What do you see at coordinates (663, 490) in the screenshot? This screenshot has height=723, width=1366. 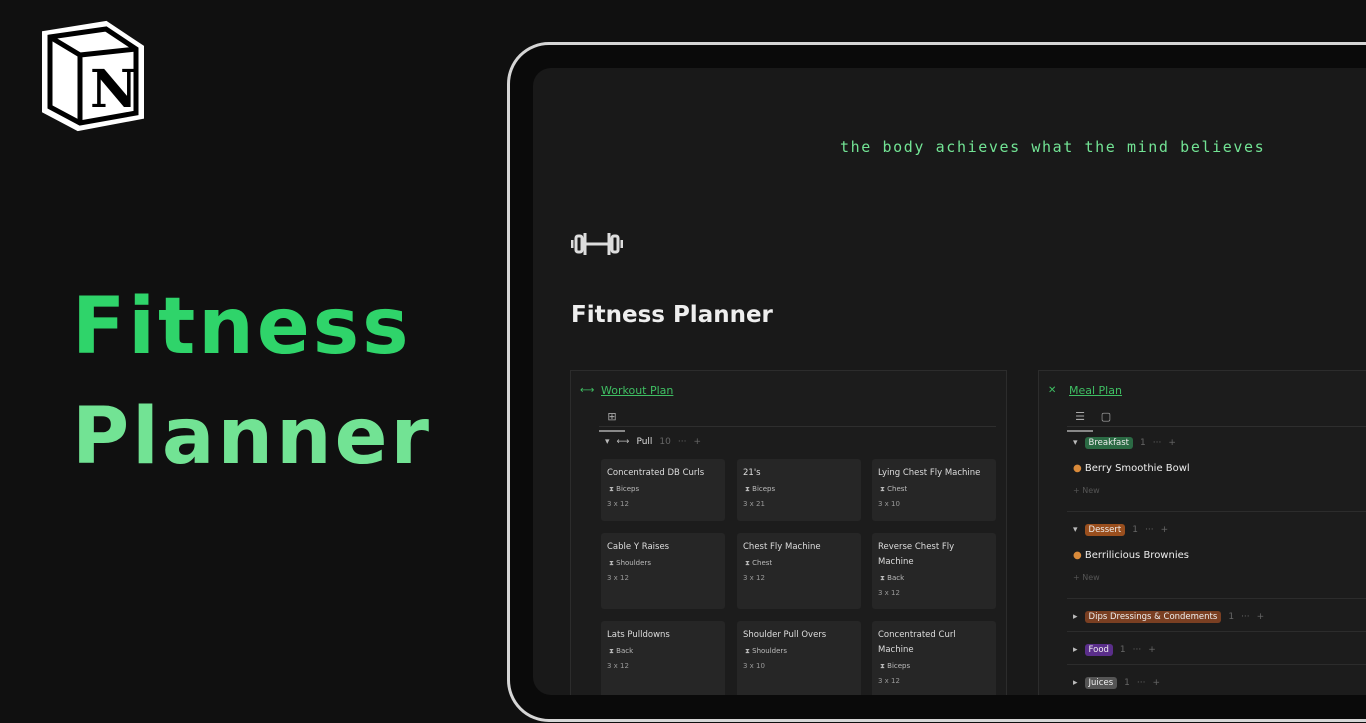 I see `exercise-card: Concentrated DB Curls ⧗ Biceps 3 x 12` at bounding box center [663, 490].